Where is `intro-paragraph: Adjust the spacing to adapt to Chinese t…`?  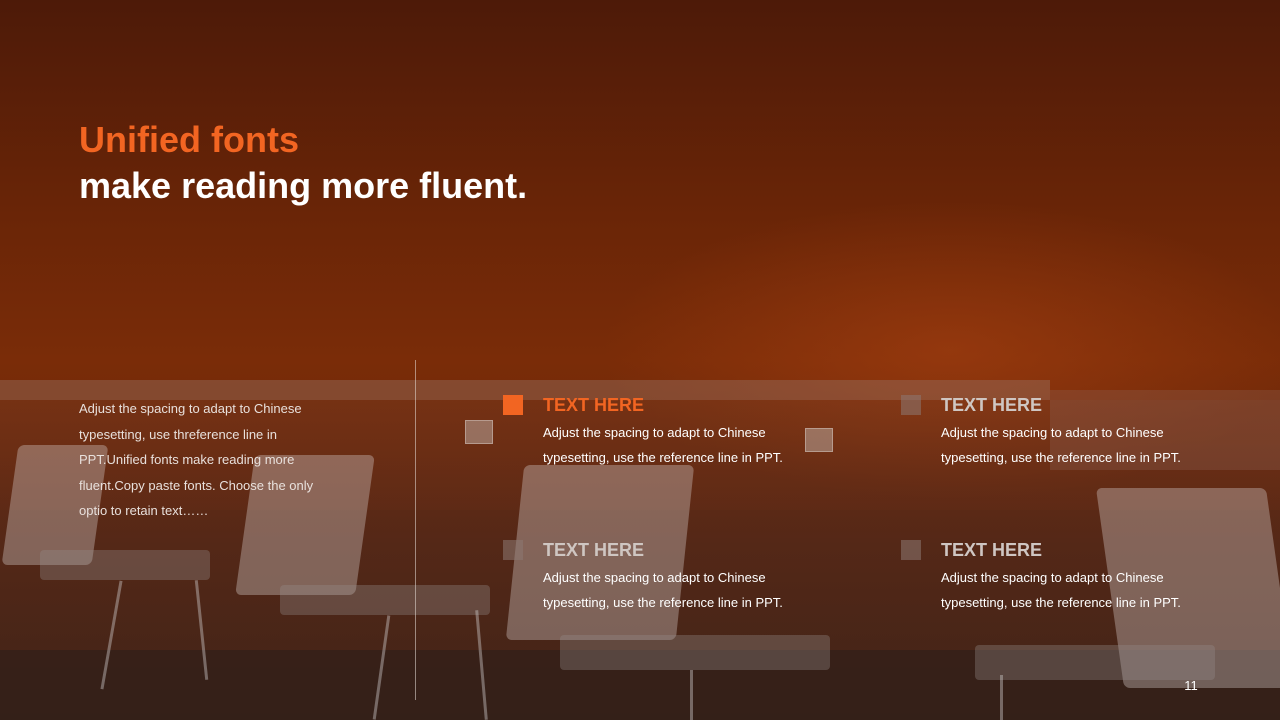
intro-paragraph: Adjust the spacing to adapt to Chinese t… is located at coordinates (196, 459).